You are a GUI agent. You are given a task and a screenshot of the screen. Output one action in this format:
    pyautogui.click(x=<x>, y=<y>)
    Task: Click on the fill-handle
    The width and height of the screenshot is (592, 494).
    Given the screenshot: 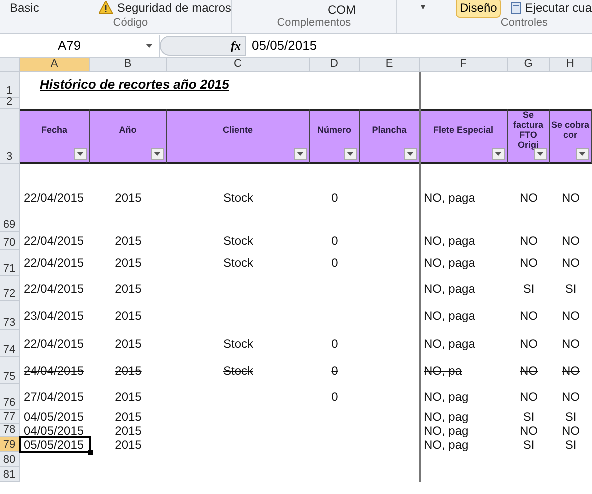 What is the action you would take?
    pyautogui.click(x=90, y=452)
    